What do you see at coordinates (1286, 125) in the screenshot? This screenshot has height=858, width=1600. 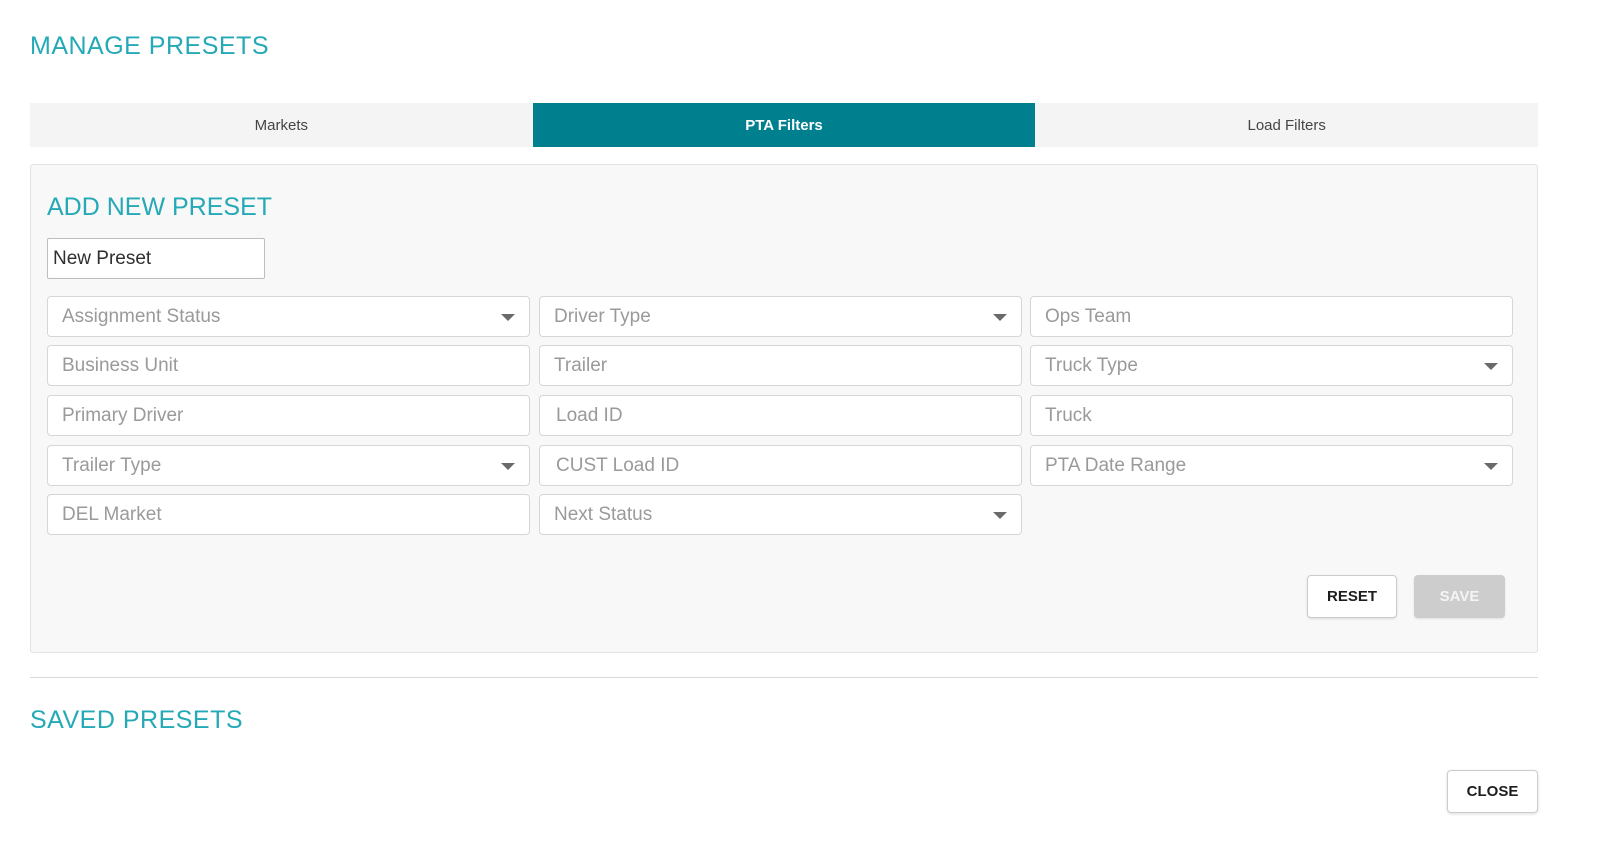 I see `tab-load-filters: Load Filters` at bounding box center [1286, 125].